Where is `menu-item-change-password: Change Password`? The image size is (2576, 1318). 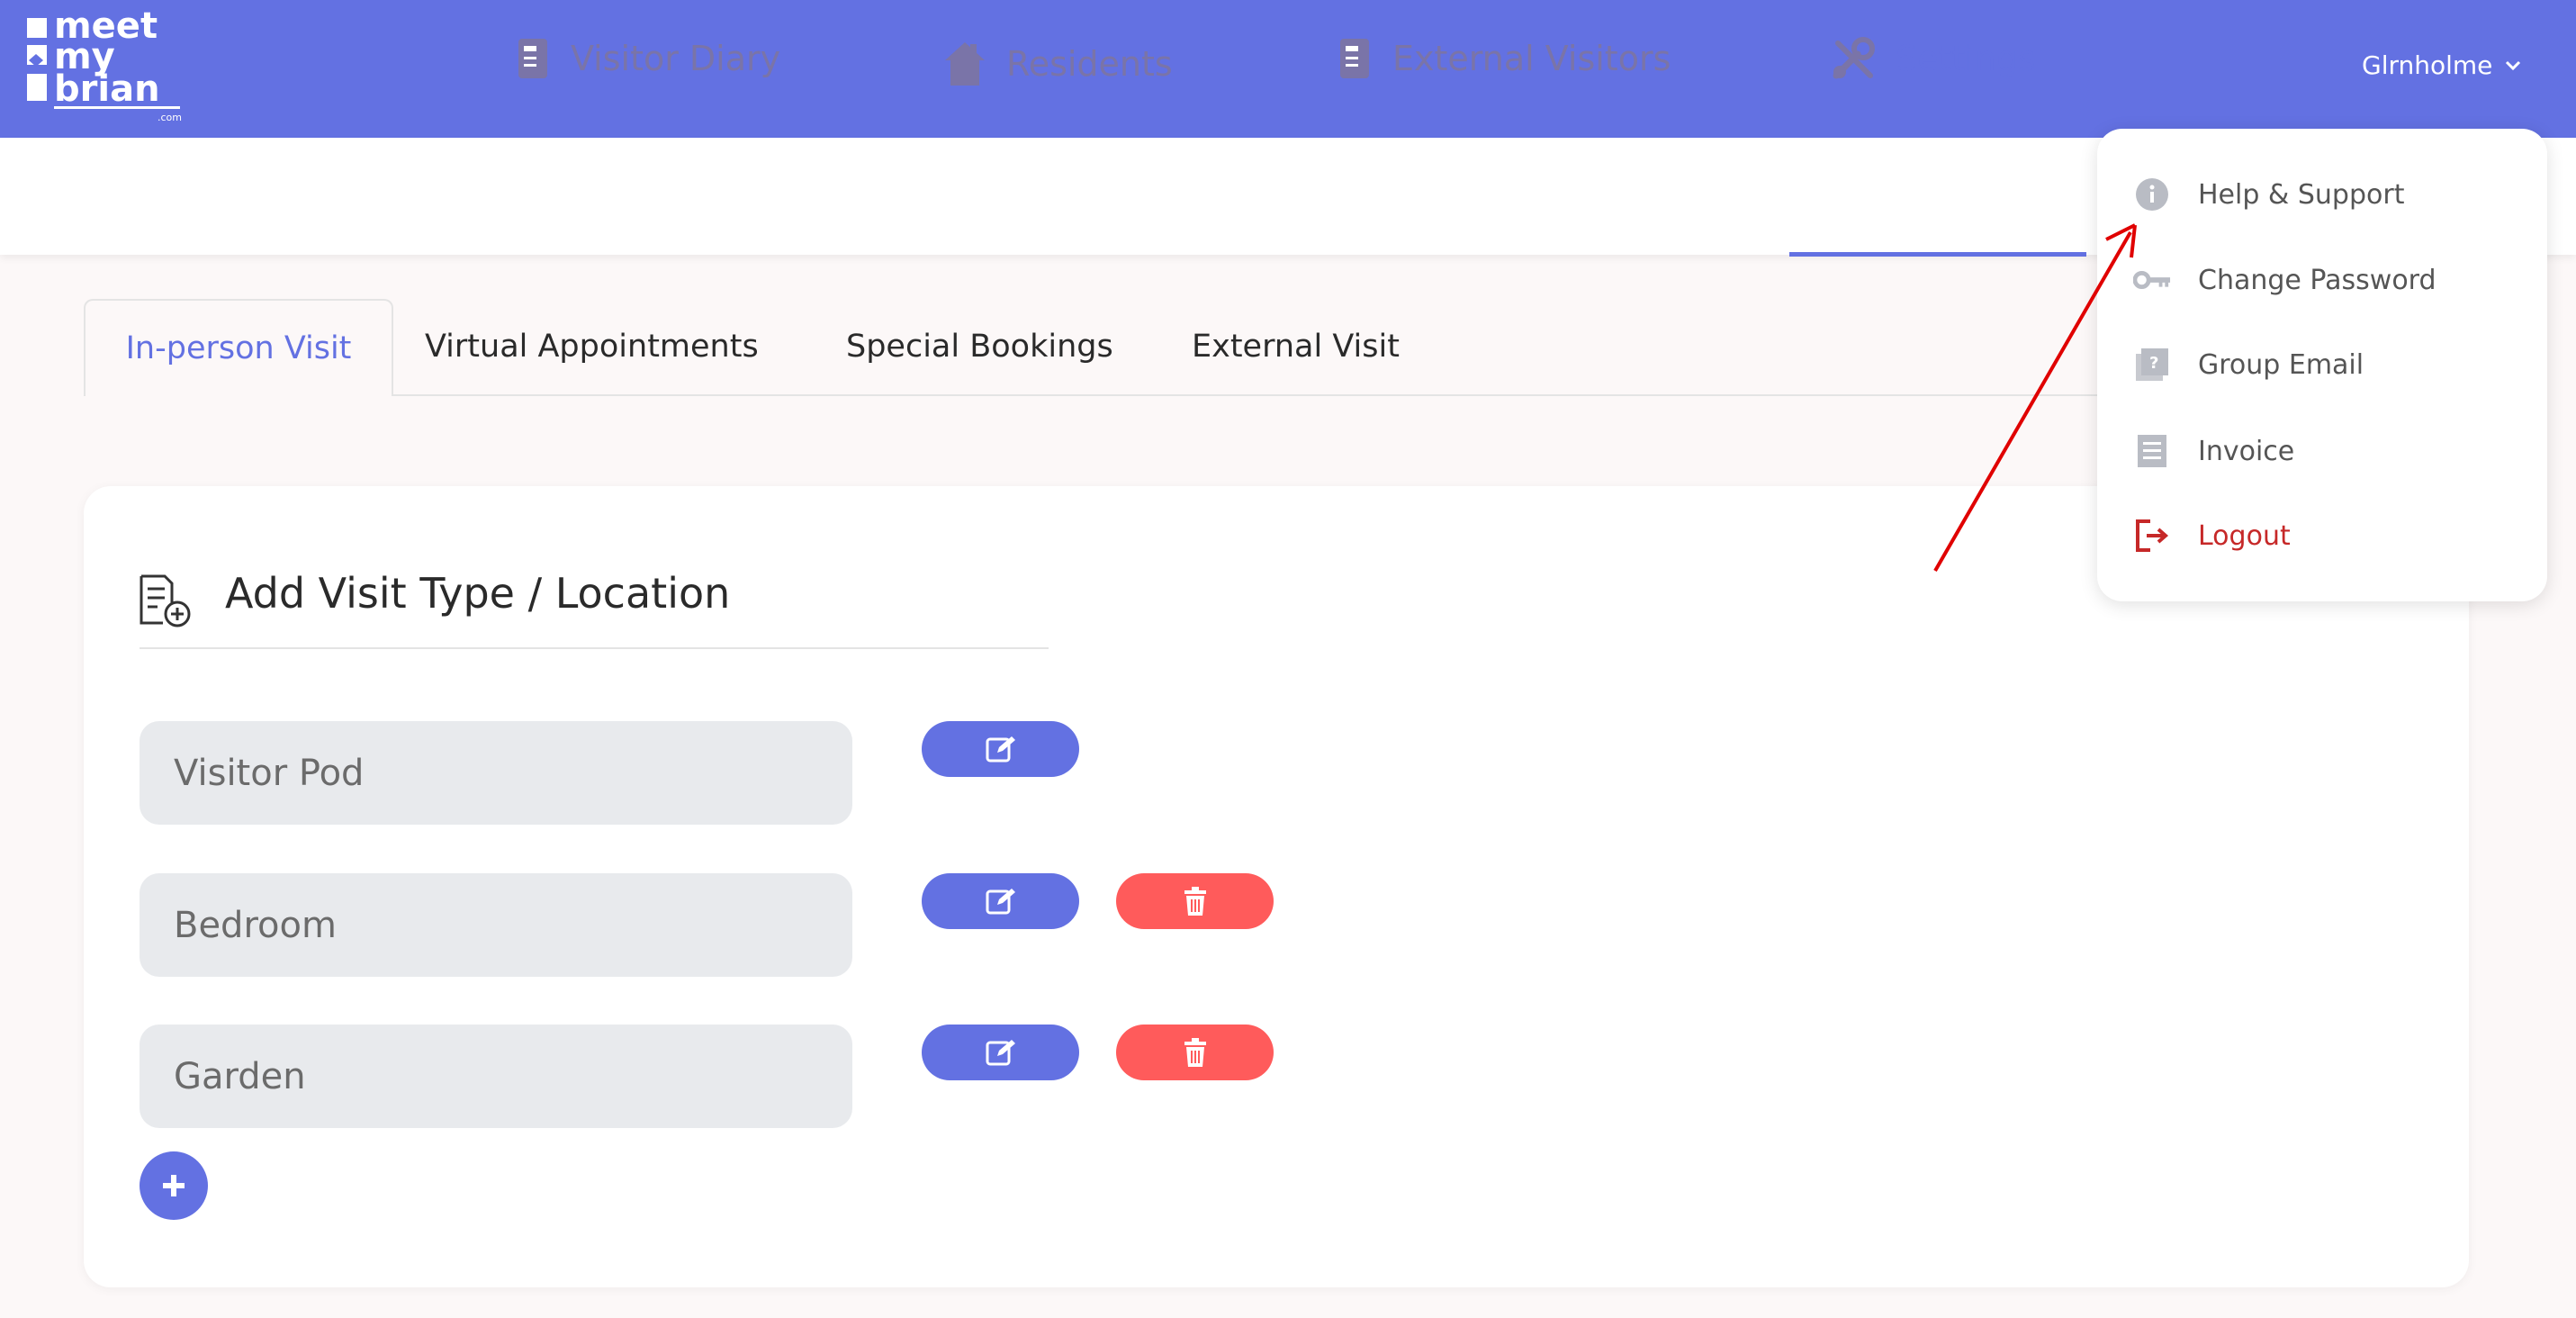
menu-item-change-password: Change Password is located at coordinates (2284, 280).